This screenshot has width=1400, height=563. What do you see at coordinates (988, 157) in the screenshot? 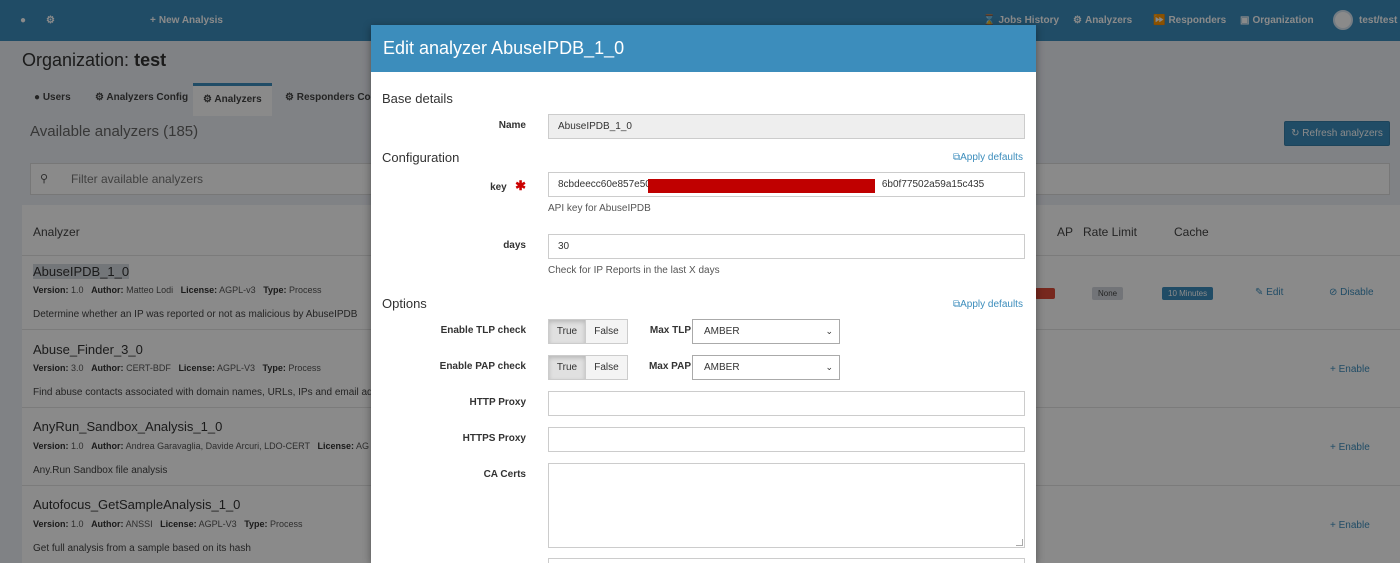
I see `apply-defaults-config-button: ⧉Apply defaults` at bounding box center [988, 157].